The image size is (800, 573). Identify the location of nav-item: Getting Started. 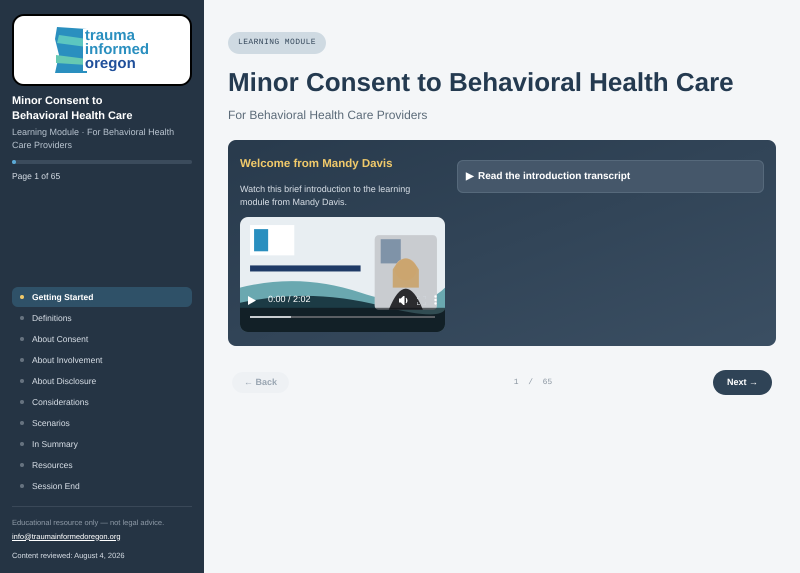
(102, 297).